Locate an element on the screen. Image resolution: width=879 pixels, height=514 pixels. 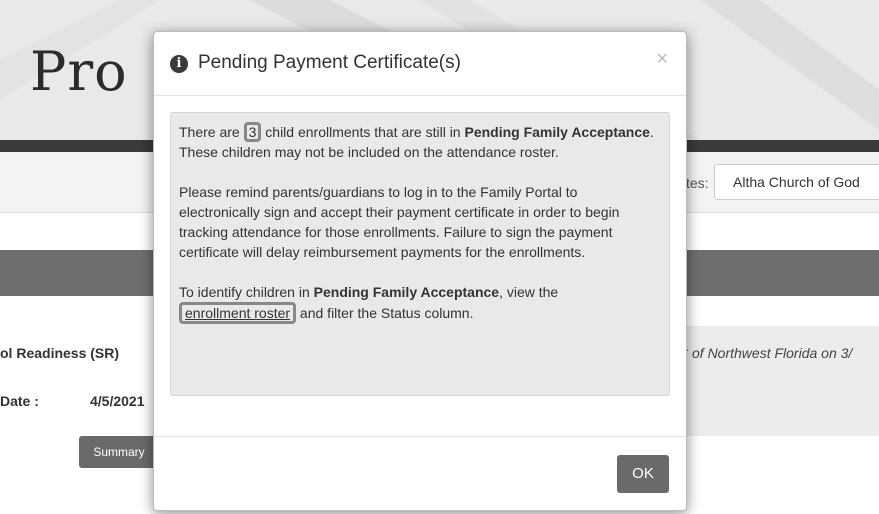
enrollment-roster-highlight: enrollment roster is located at coordinates (238, 313).